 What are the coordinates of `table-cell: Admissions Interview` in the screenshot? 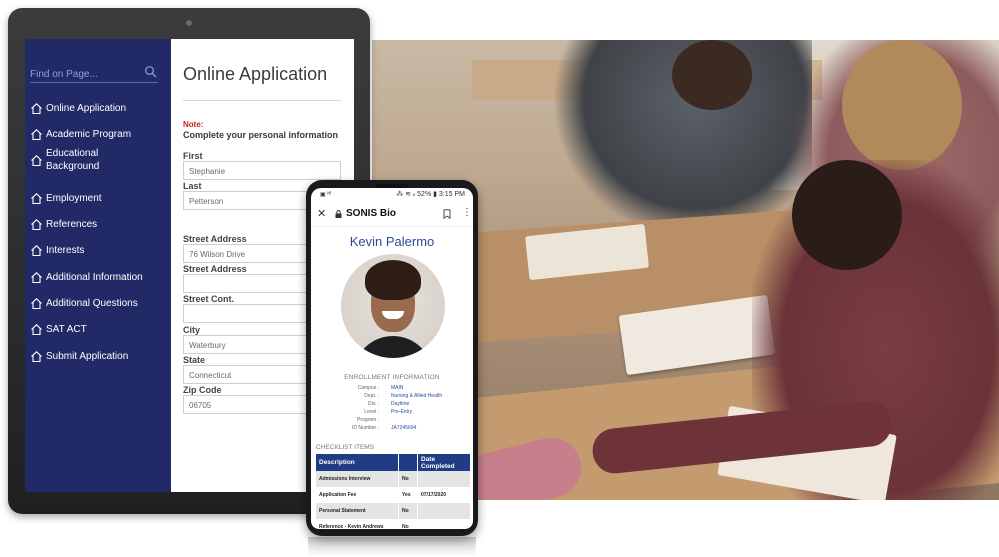 It's located at (357, 479).